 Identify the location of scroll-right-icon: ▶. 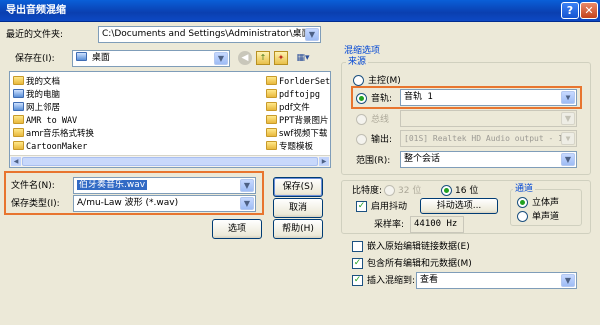
(324, 161).